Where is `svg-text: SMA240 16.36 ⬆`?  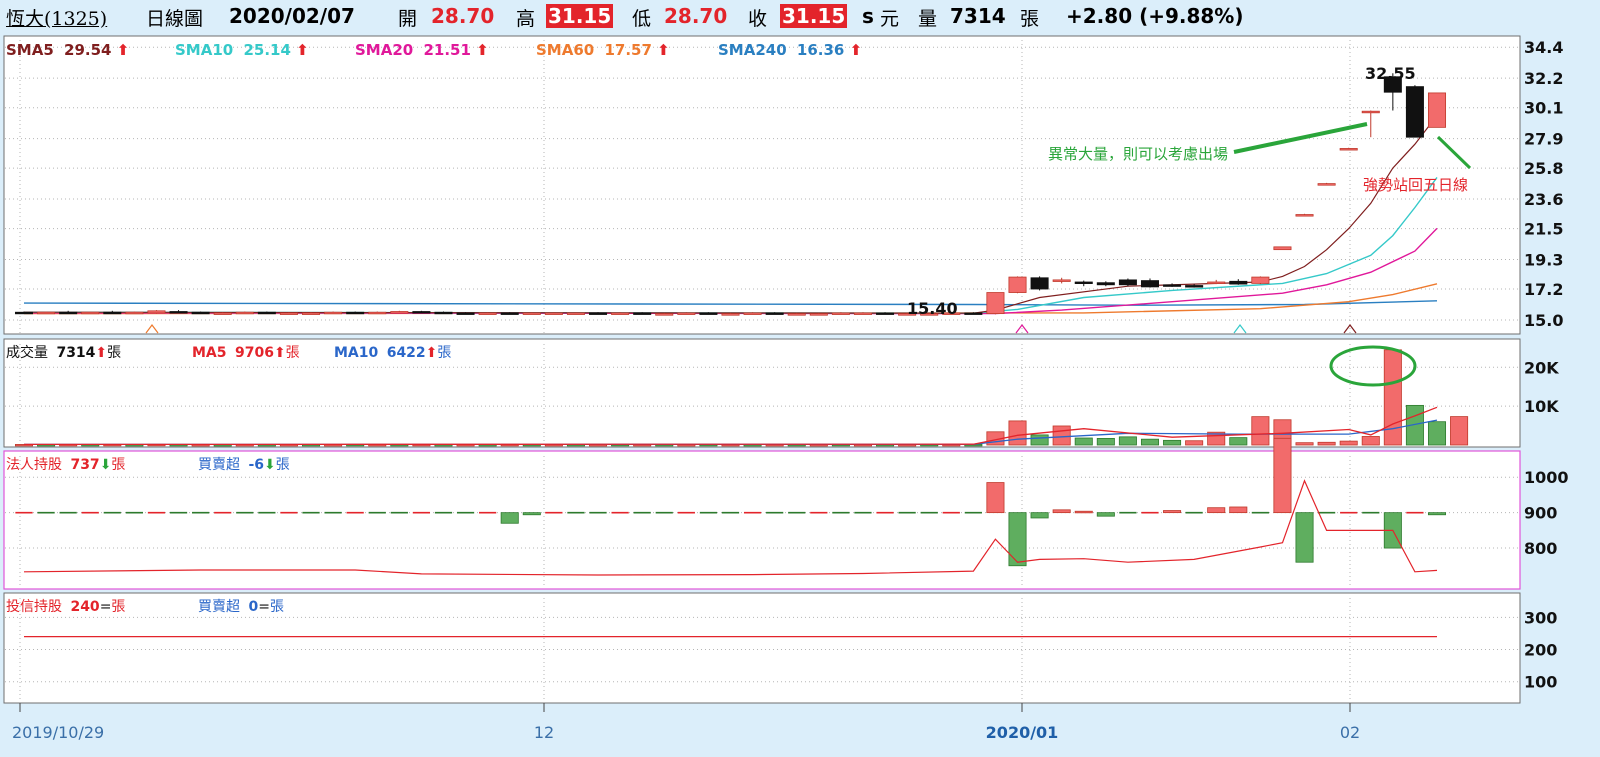 svg-text: SMA240 16.36 ⬆ is located at coordinates (790, 50).